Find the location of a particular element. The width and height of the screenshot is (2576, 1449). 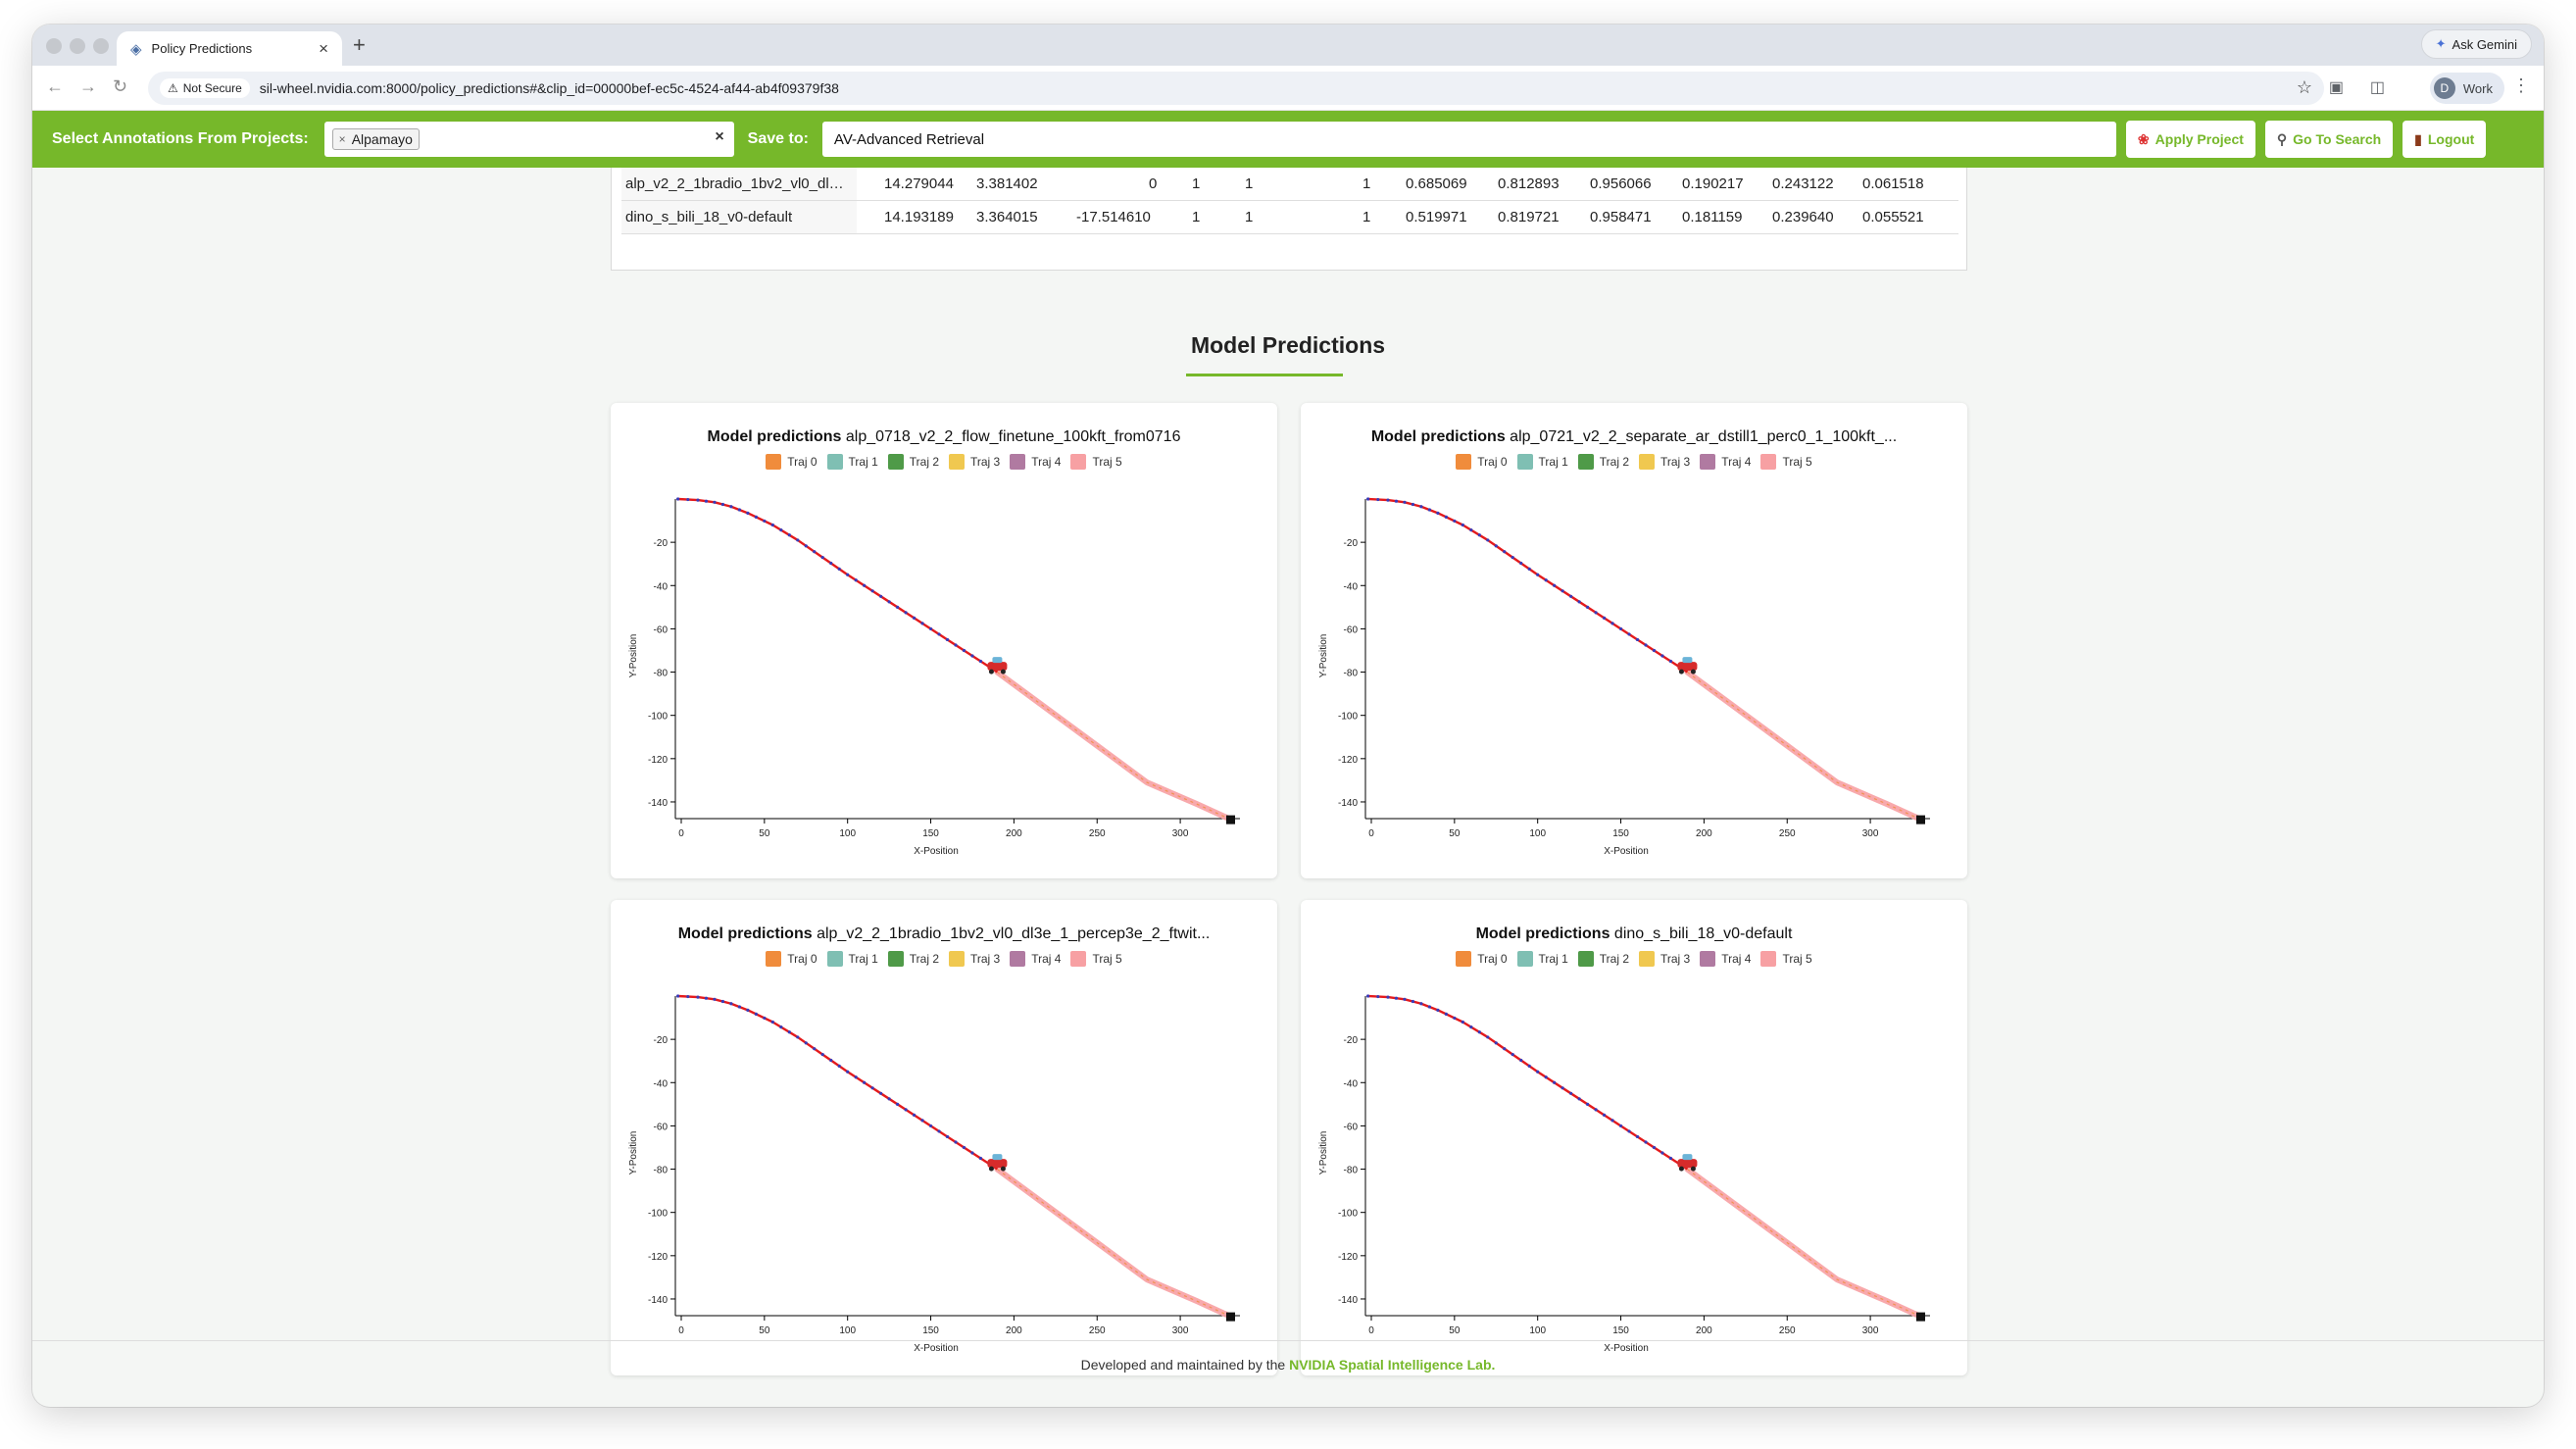

y-tick-label: -60 is located at coordinates (661, 630).